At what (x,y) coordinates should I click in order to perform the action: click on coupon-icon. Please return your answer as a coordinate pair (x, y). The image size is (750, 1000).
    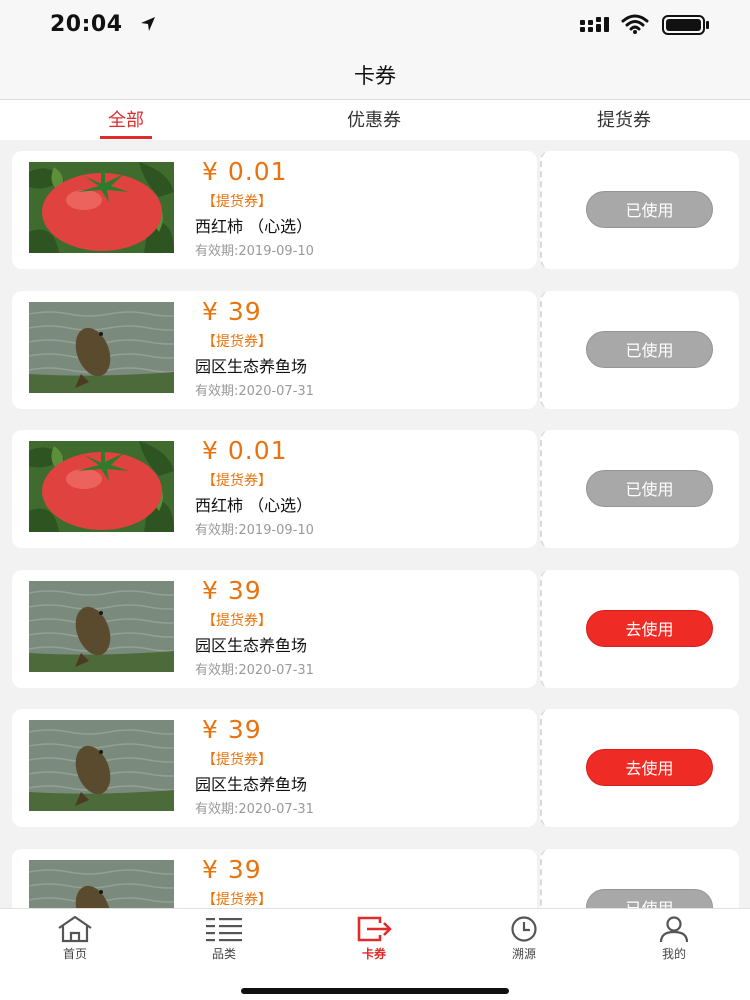
    Looking at the image, I should click on (374, 929).